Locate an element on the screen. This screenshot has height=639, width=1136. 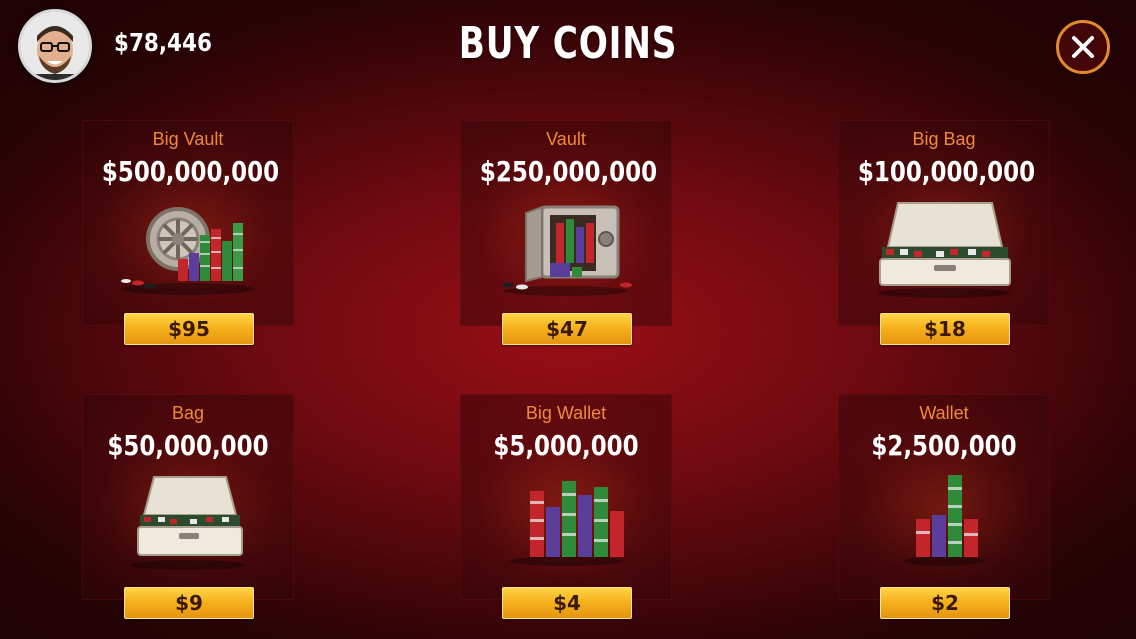
package-card-wallet: Wallet $2,500,000 $2 is located at coordinates (944, 506).